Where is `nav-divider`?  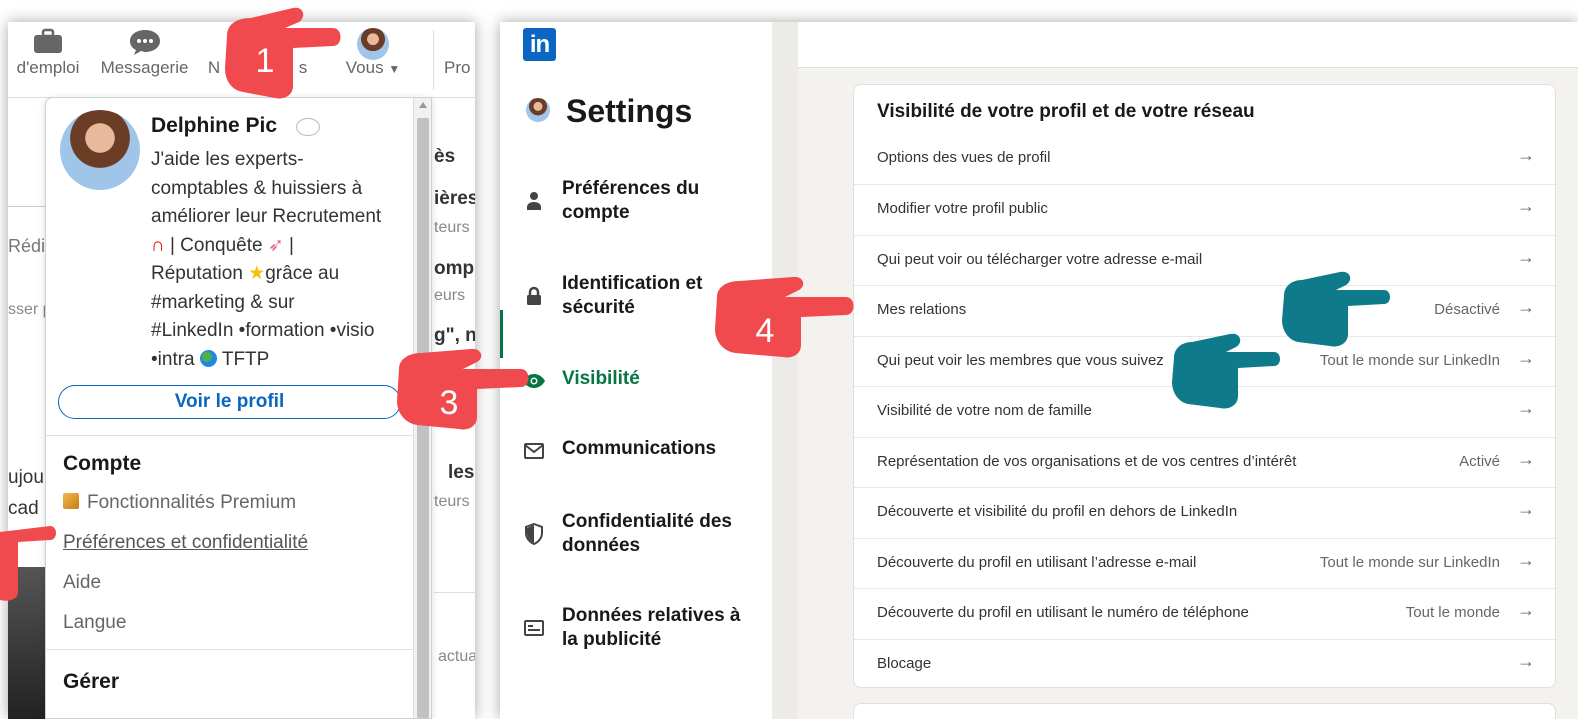
nav-divider is located at coordinates (433, 60).